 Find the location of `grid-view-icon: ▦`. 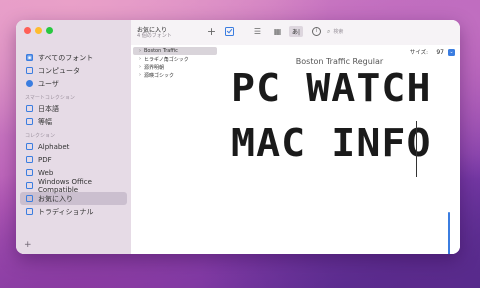

grid-view-icon: ▦ is located at coordinates (277, 31).